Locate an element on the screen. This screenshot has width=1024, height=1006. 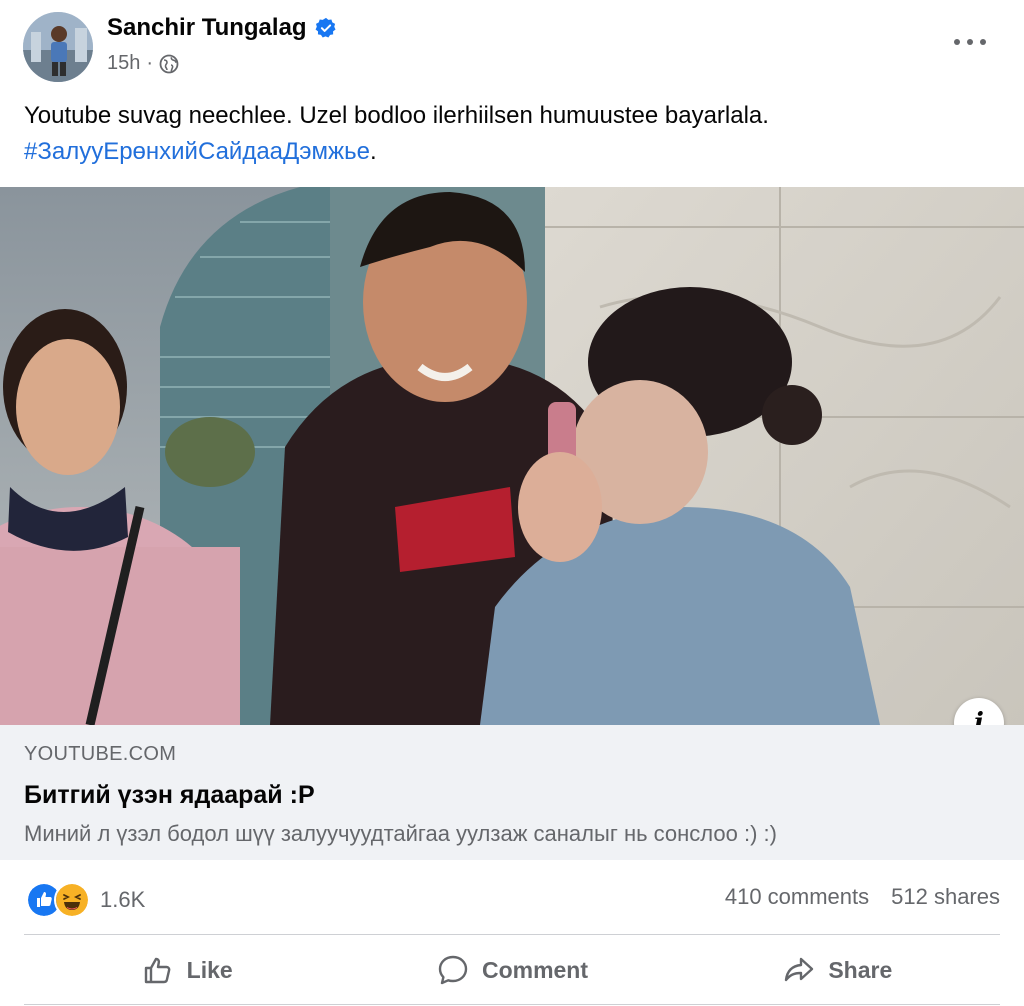
haha-reaction-icon is located at coordinates (72, 900).